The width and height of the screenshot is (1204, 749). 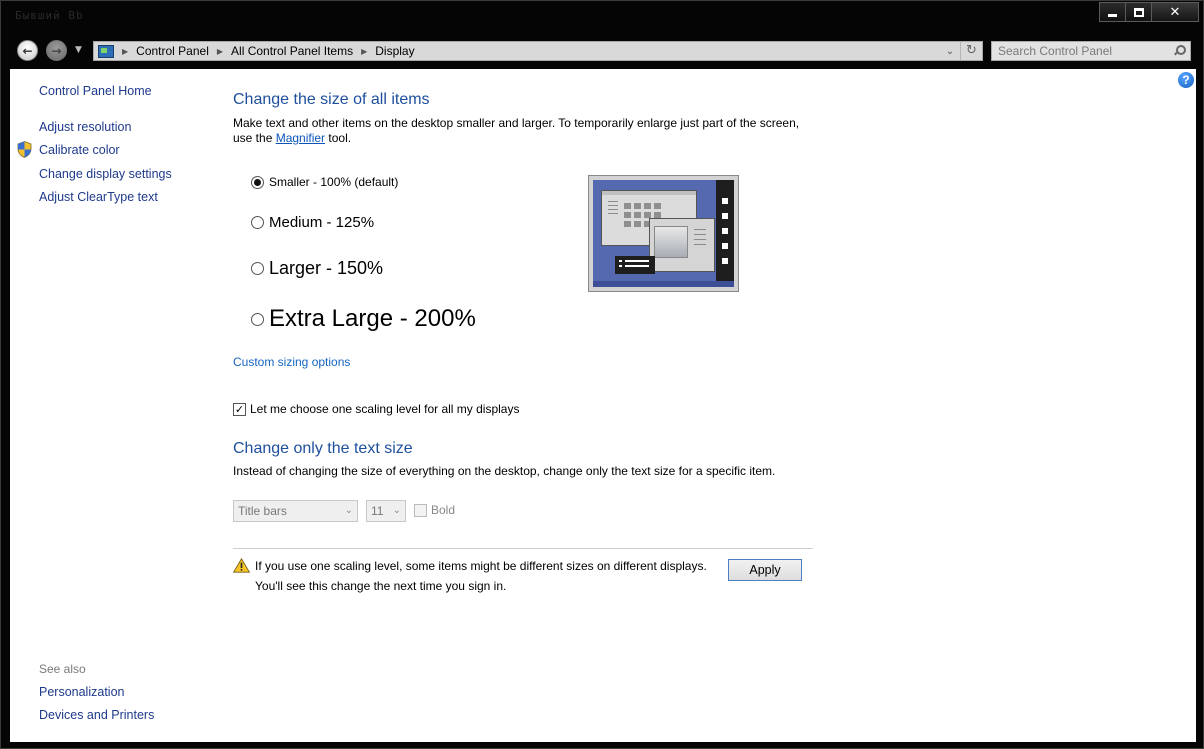 What do you see at coordinates (1055, 51) in the screenshot?
I see `search-placeholder: Search Control Panel` at bounding box center [1055, 51].